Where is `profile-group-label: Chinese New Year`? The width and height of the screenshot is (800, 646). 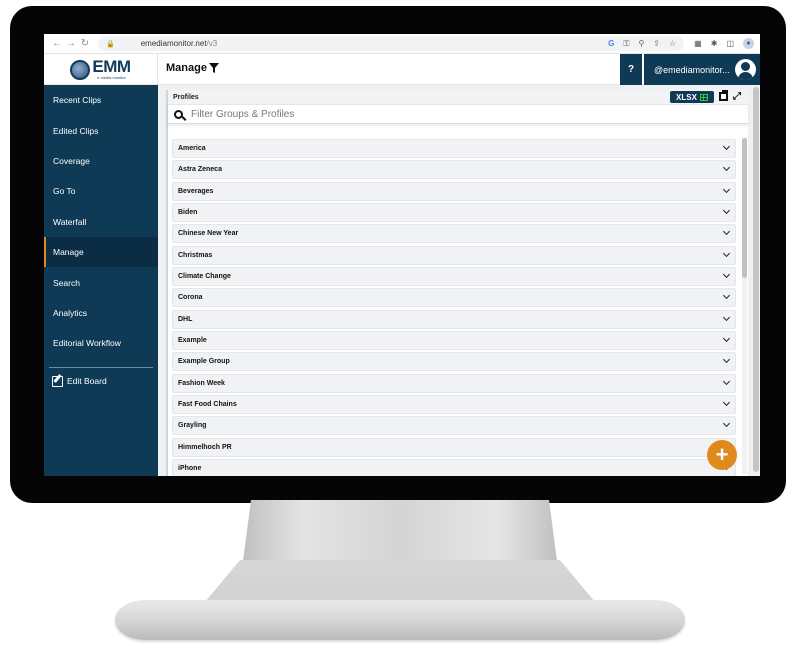
profile-group-label: Chinese New Year is located at coordinates (208, 234).